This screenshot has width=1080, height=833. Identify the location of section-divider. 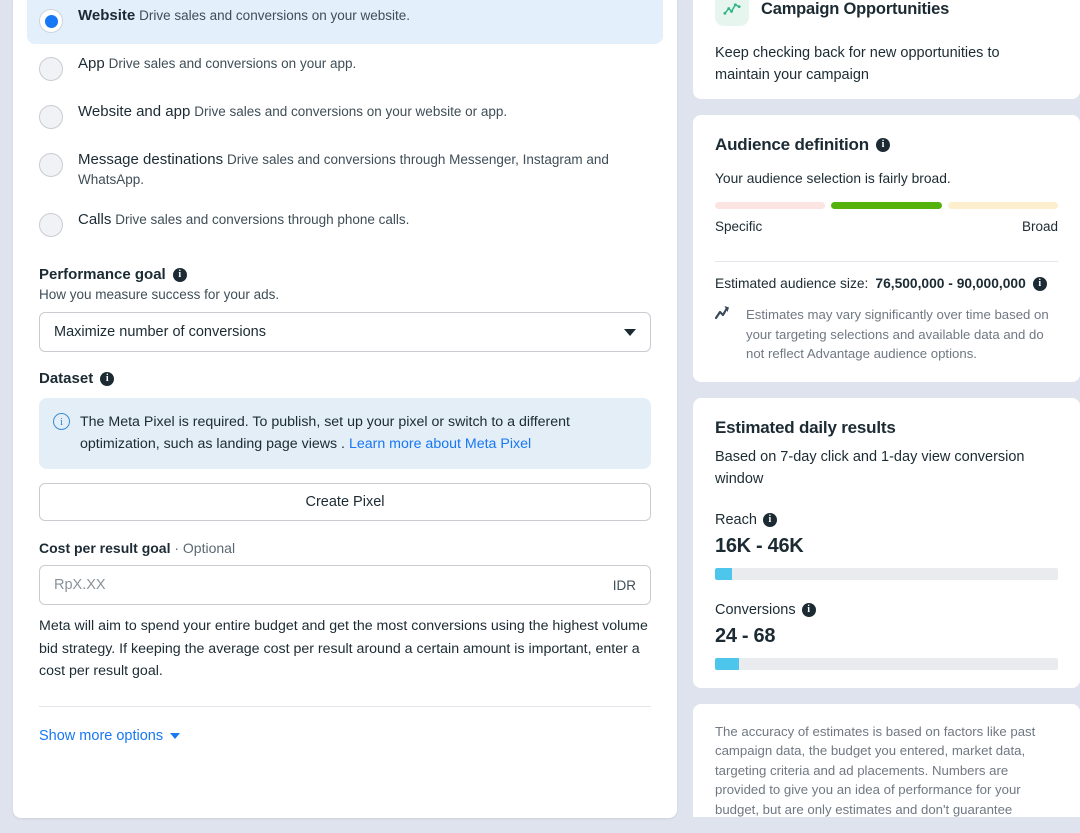
(345, 706).